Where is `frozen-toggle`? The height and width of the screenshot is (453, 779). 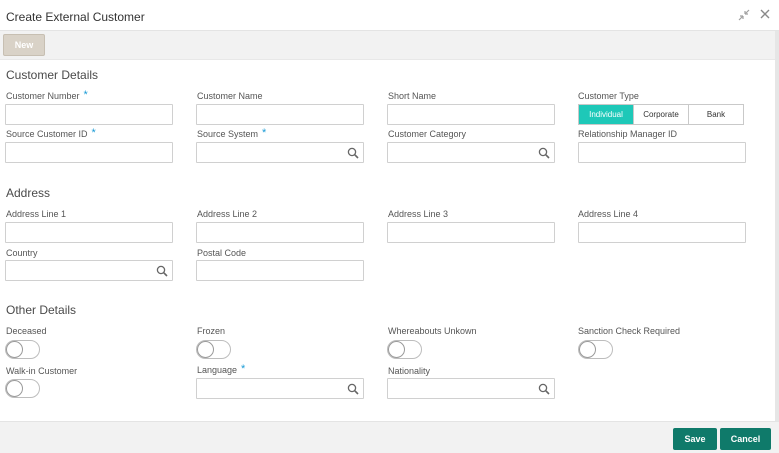 frozen-toggle is located at coordinates (213, 349).